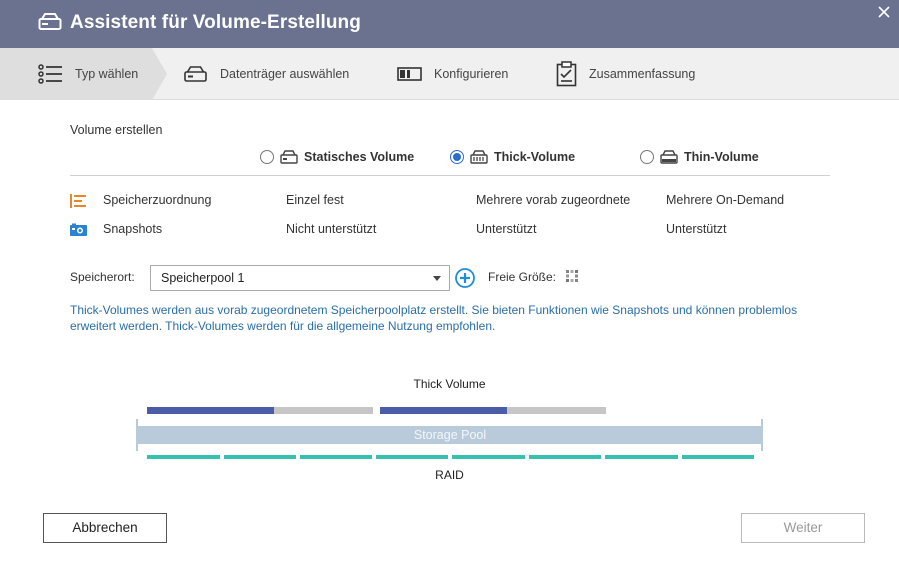 The image size is (899, 566). Describe the element at coordinates (566, 74) in the screenshot. I see `clipboard-icon` at that location.